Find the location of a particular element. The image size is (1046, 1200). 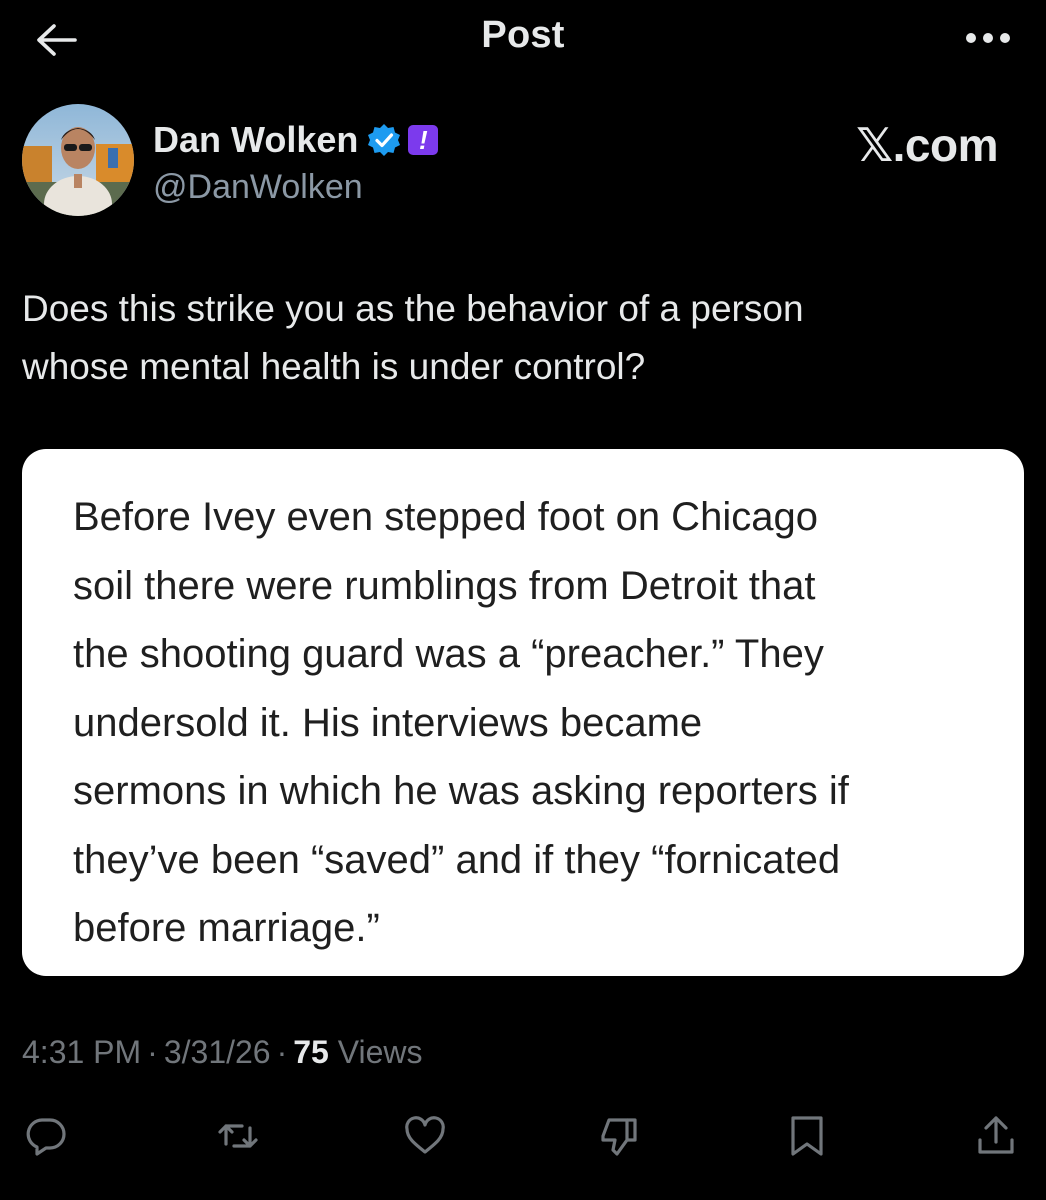

post-meta: 4:31 PM · 3/31/26 · 75 Views is located at coordinates (222, 1052).